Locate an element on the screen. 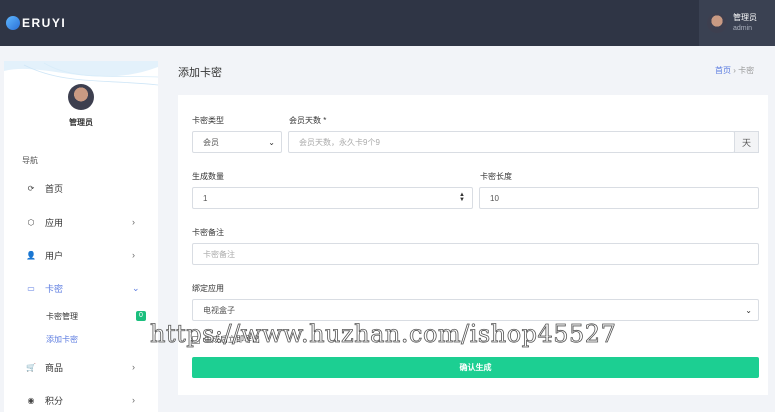 This screenshot has width=775, height=412. breadcrumb: 首页 › 卡密 is located at coordinates (745, 70).